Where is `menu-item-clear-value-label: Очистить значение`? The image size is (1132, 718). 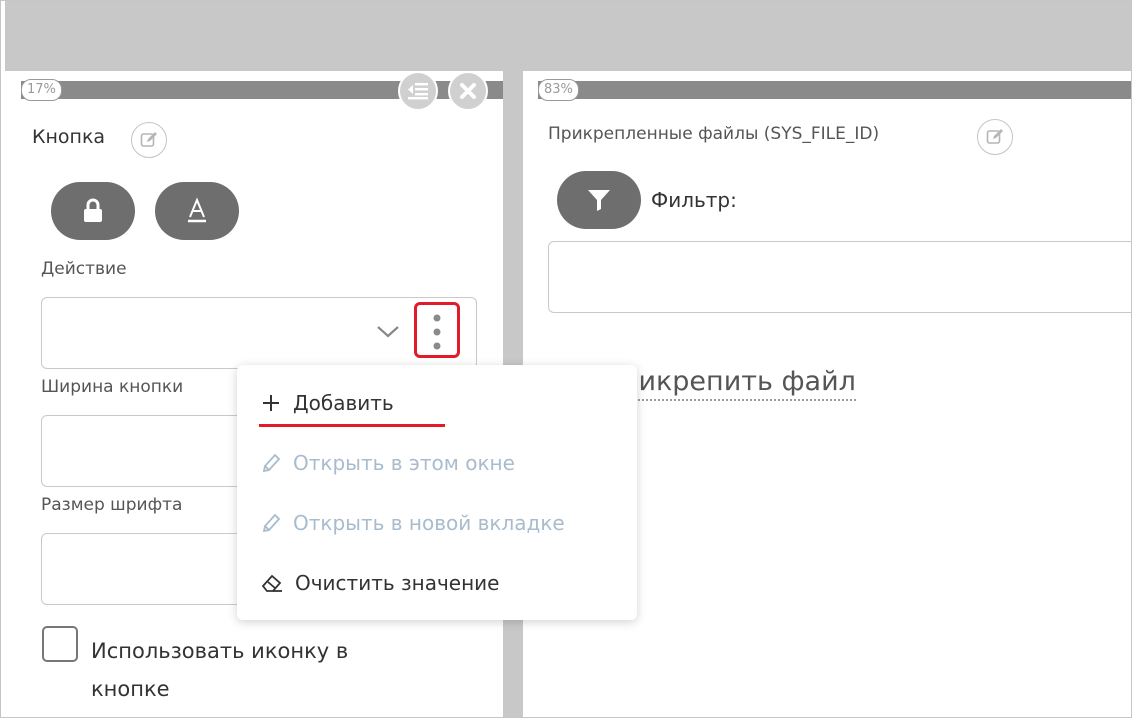 menu-item-clear-value-label: Очистить значение is located at coordinates (397, 583).